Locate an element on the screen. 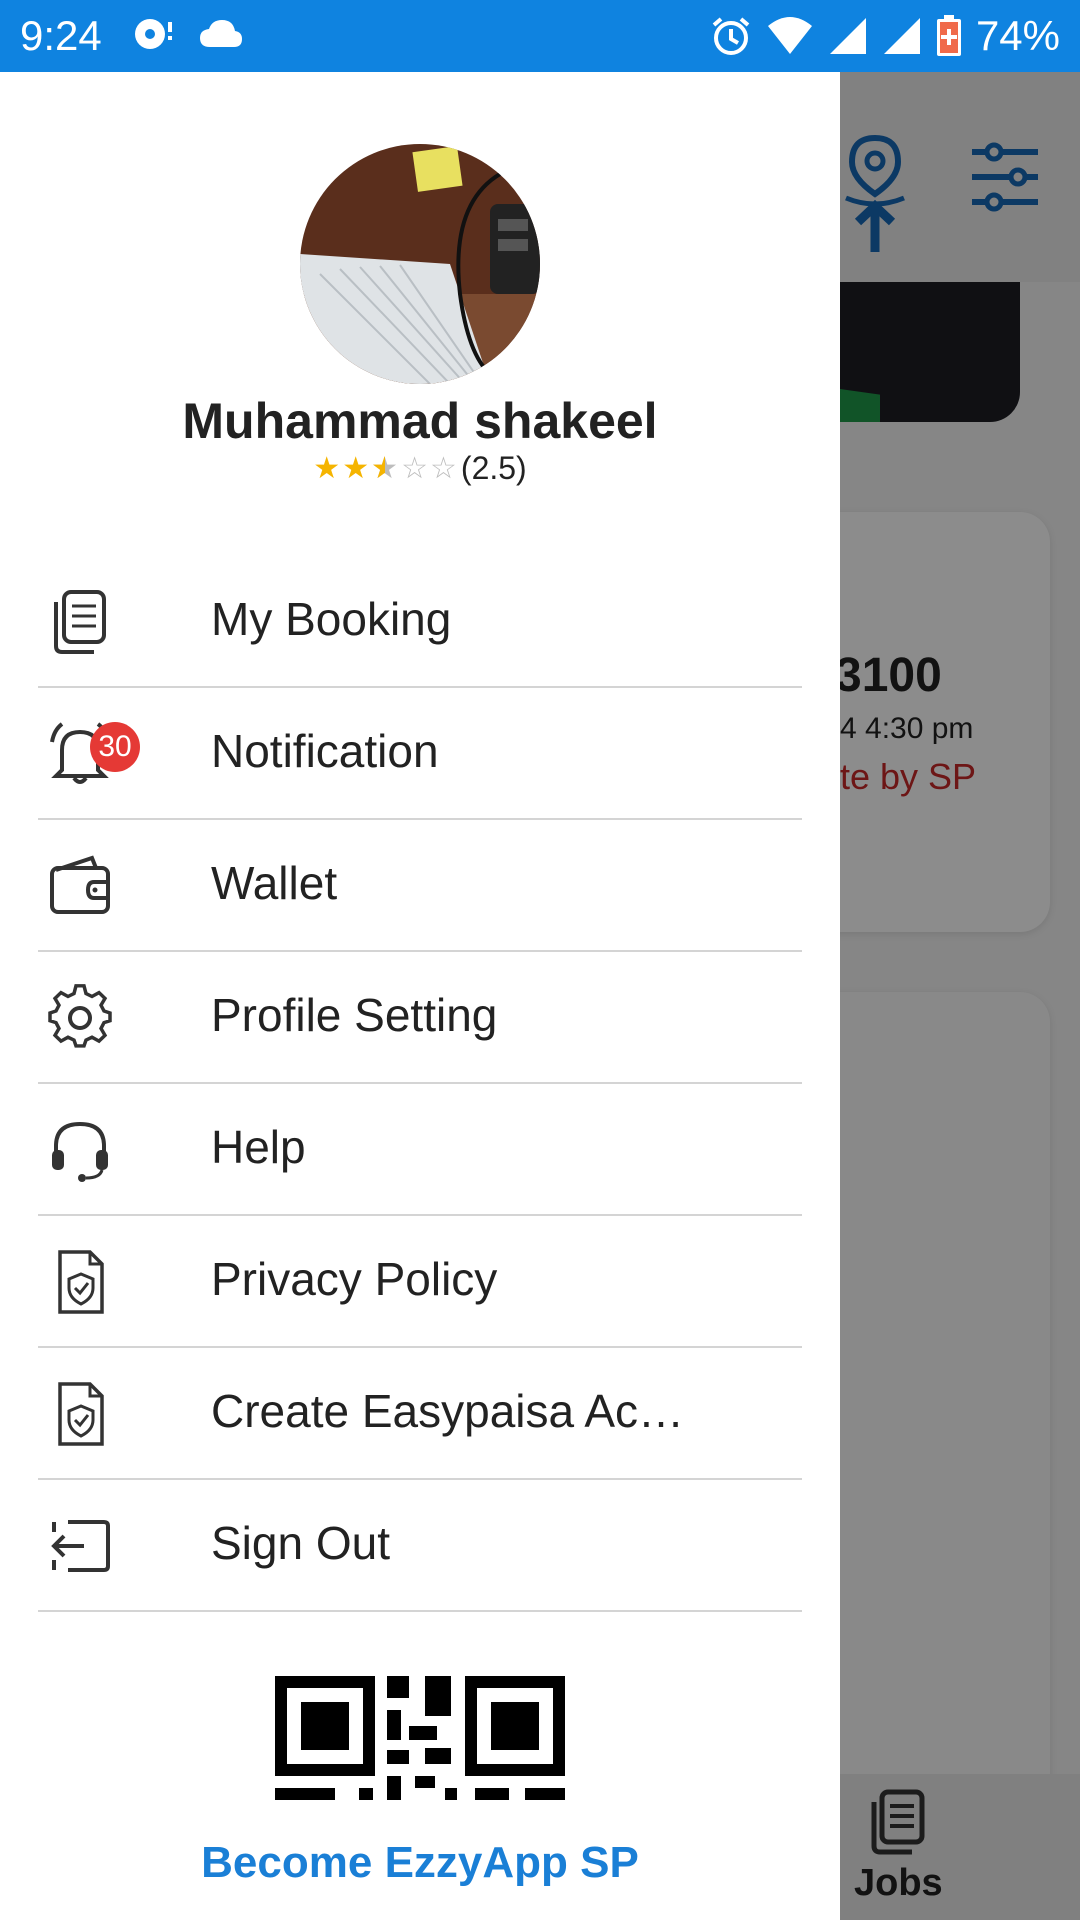 This screenshot has height=1920, width=1080. menu-item-my-booking: My Booking is located at coordinates (420, 622).